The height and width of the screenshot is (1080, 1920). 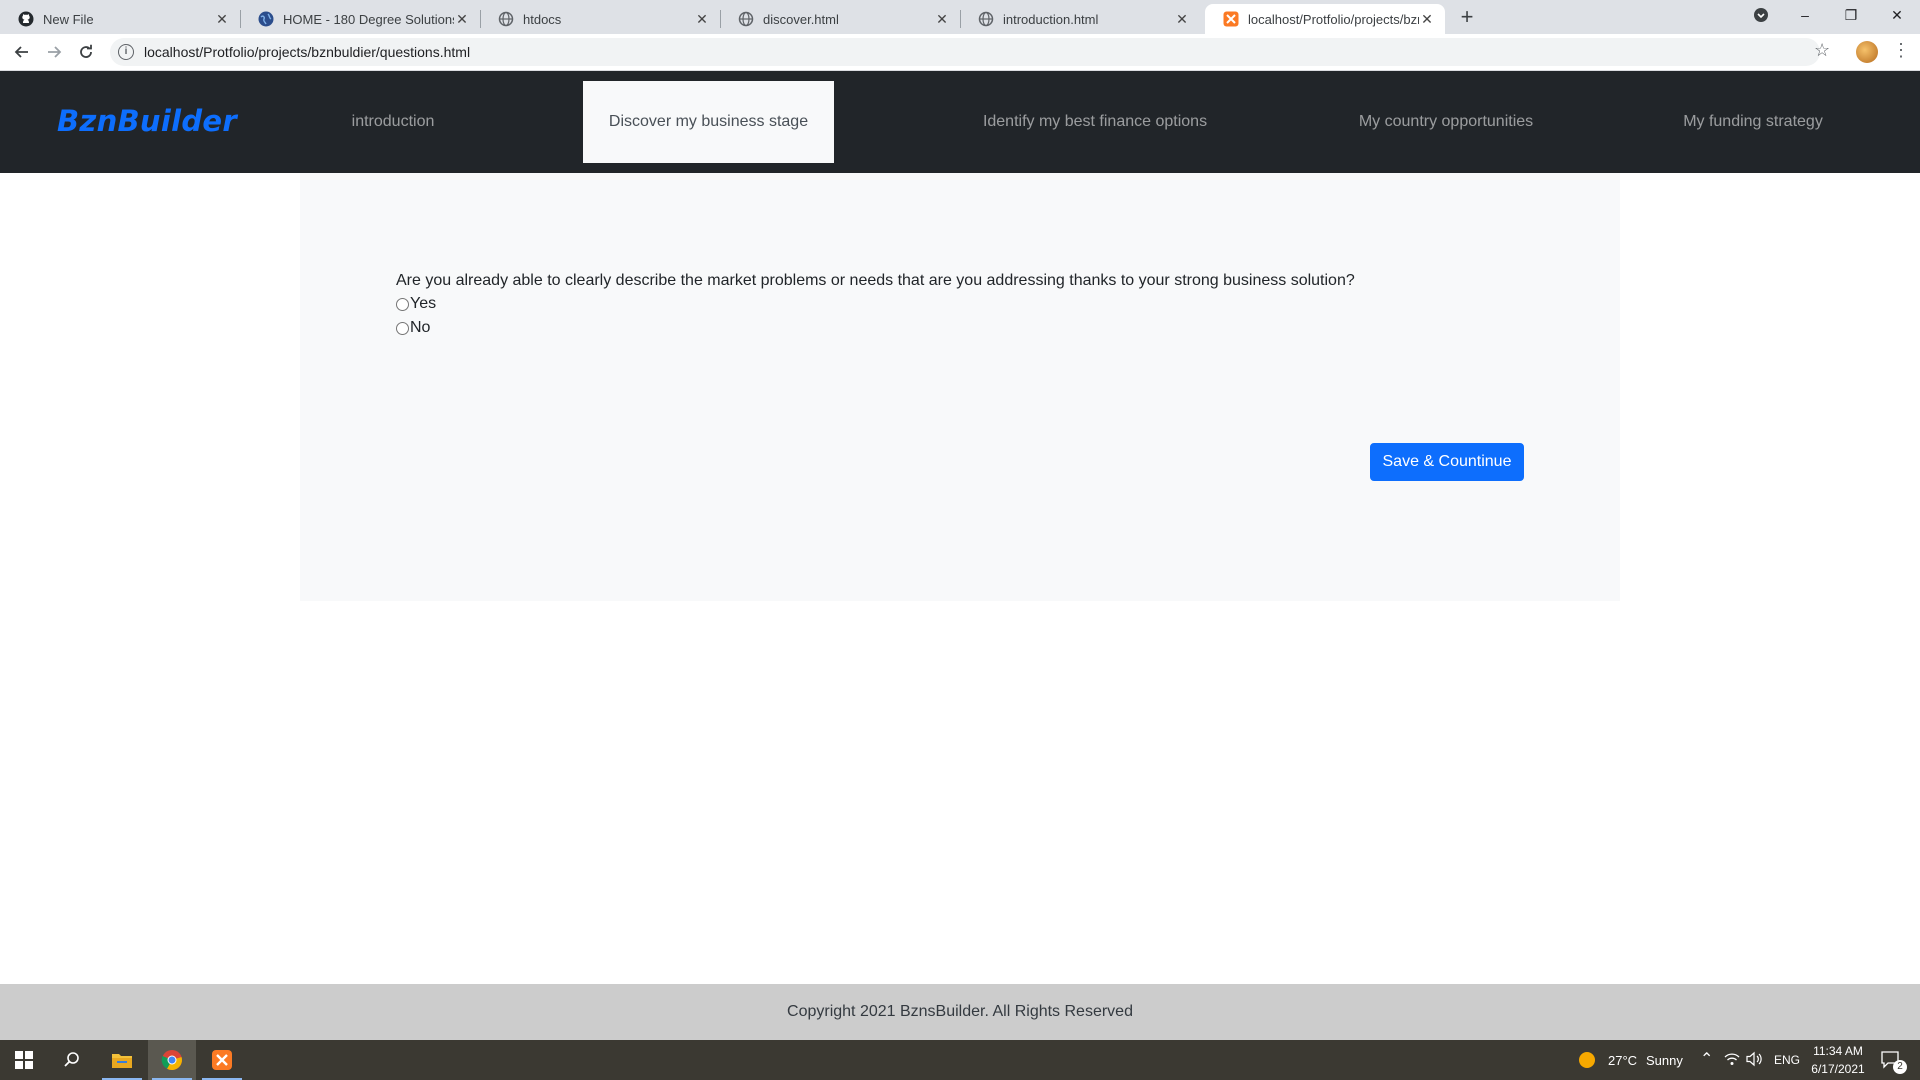 What do you see at coordinates (1732, 1060) in the screenshot?
I see `network-icon` at bounding box center [1732, 1060].